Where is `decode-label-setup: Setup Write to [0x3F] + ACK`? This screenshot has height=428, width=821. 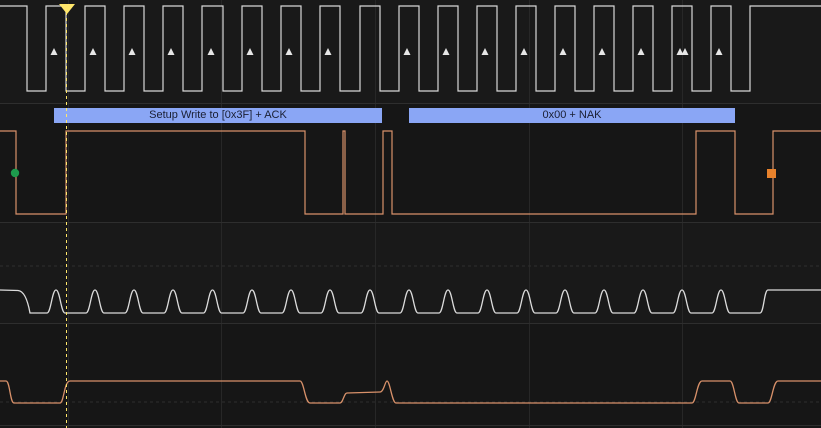 decode-label-setup: Setup Write to [0x3F] + ACK is located at coordinates (218, 115).